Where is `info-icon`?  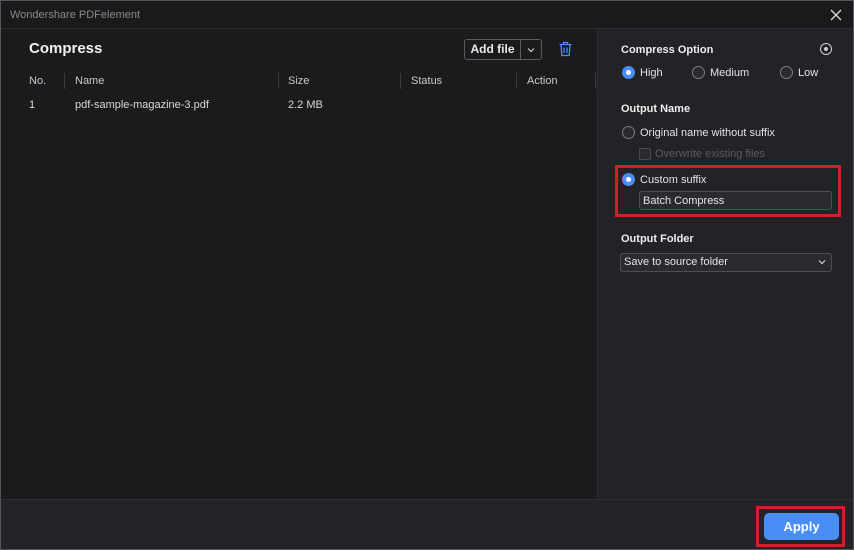 info-icon is located at coordinates (826, 49).